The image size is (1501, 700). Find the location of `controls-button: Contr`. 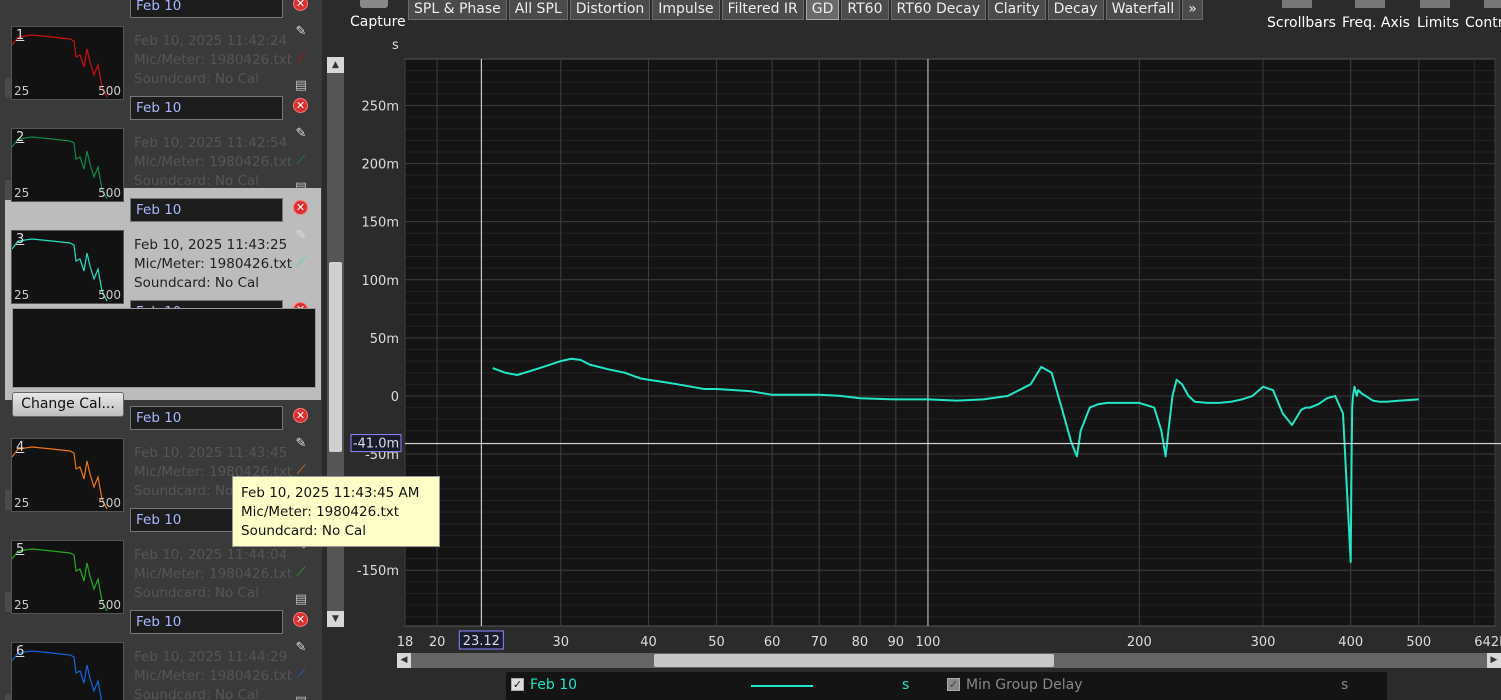

controls-button: Contr is located at coordinates (1483, 23).